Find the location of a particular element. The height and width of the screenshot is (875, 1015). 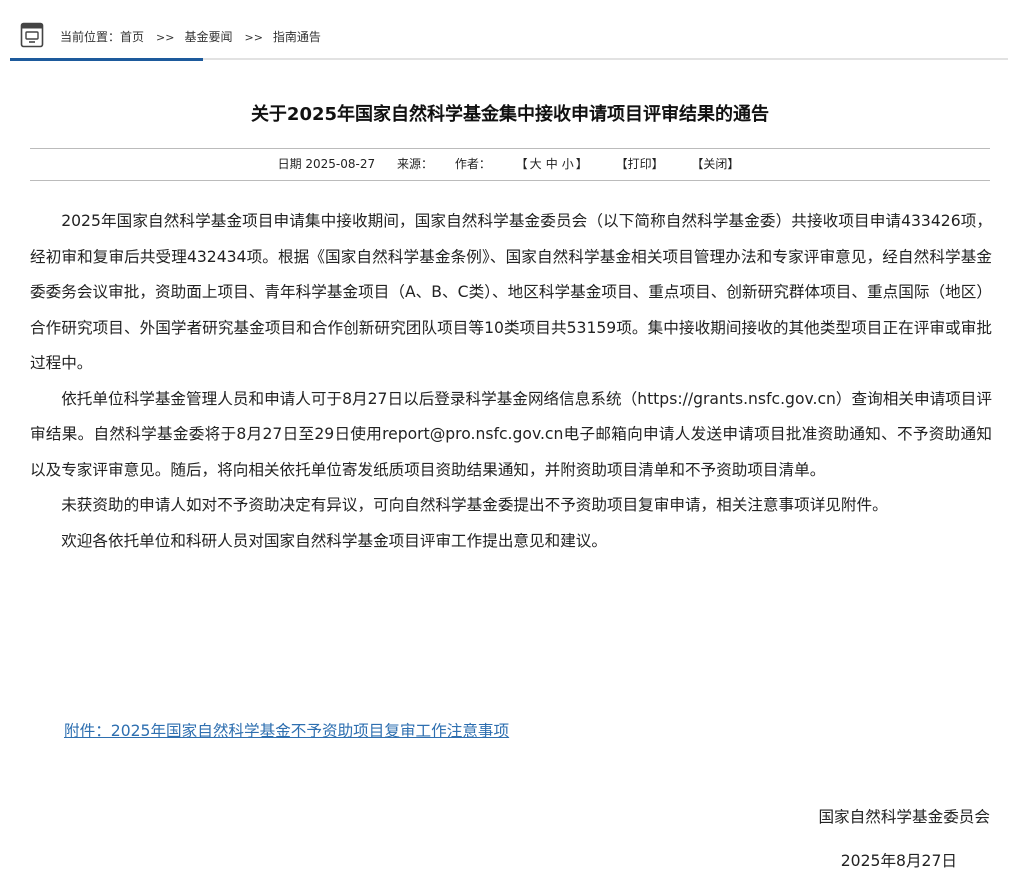

breadcrumb-text: 当前位置：首页 >> 基金要闻 >> 指南通告 is located at coordinates (190, 36).